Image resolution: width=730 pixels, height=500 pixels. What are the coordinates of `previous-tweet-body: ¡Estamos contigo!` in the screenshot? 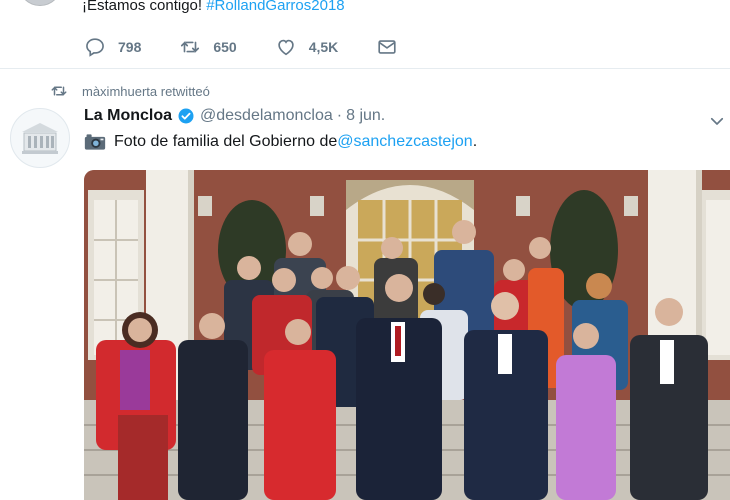 It's located at (144, 7).